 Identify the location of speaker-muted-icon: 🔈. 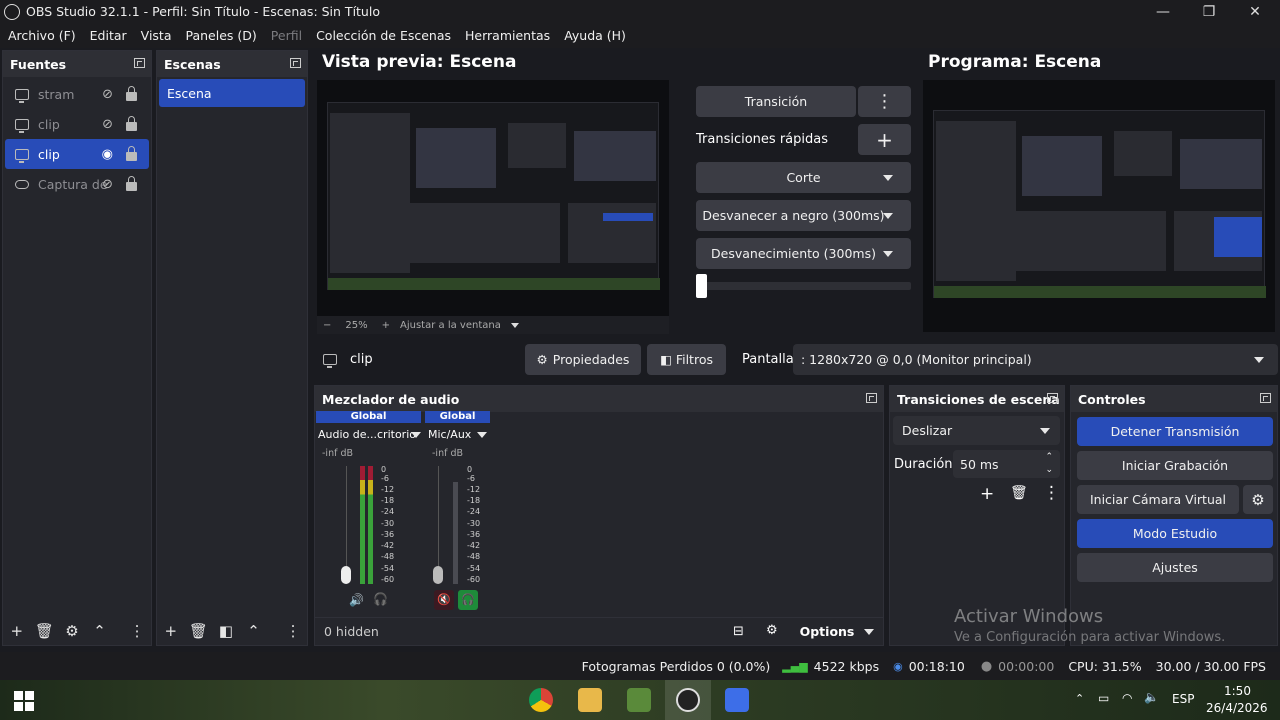
(1151, 697).